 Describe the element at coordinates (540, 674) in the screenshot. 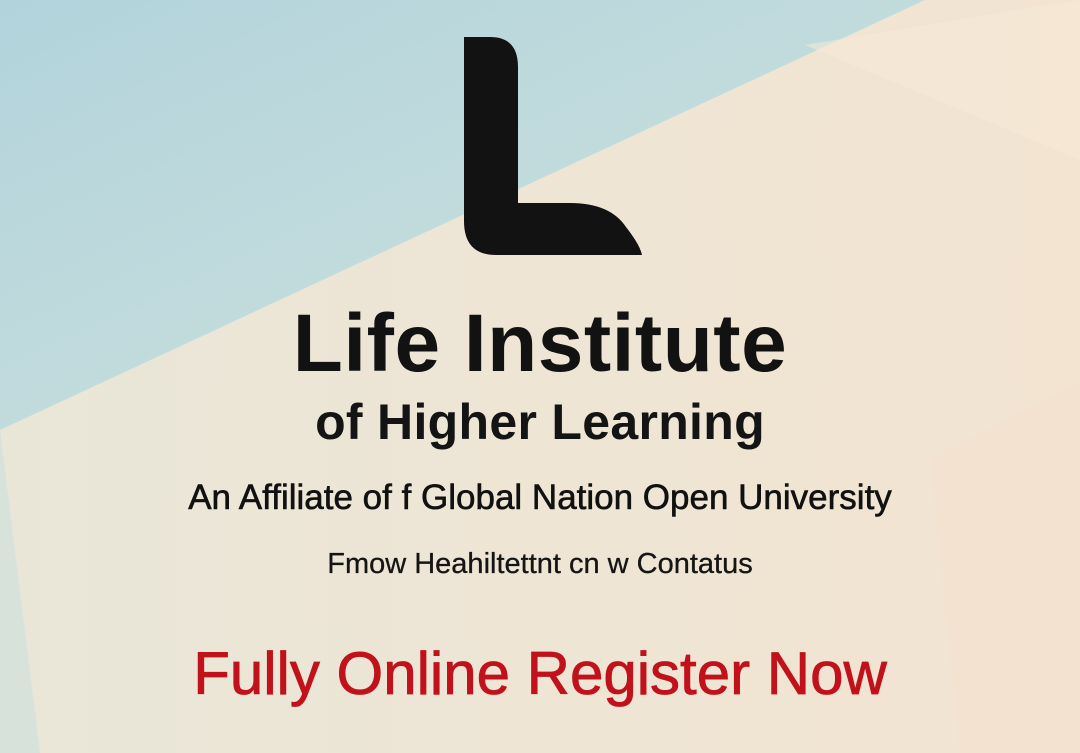

I see `register-call-to-action: Fully Online Register Now` at that location.